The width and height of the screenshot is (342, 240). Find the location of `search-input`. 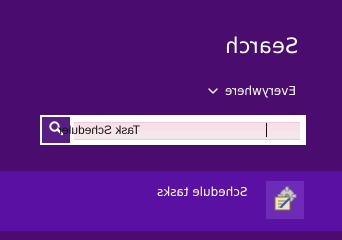

search-input is located at coordinates (178, 130).